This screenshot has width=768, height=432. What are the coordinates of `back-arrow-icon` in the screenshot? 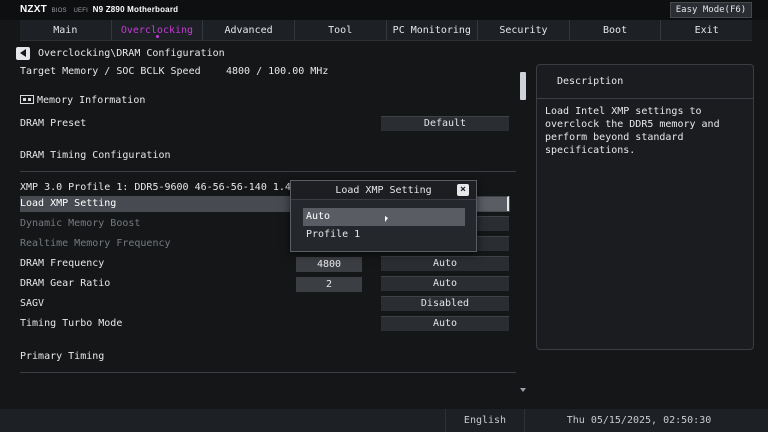 It's located at (23, 53).